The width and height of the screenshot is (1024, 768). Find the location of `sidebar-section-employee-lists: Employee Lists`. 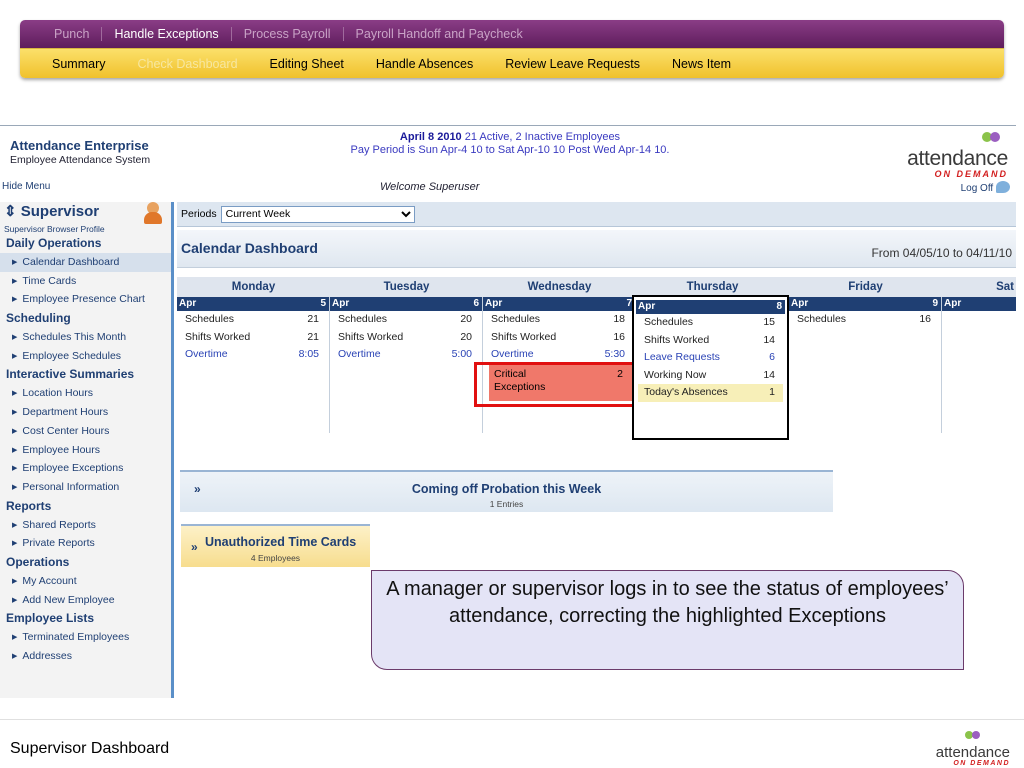

sidebar-section-employee-lists: Employee Lists is located at coordinates (85, 618).